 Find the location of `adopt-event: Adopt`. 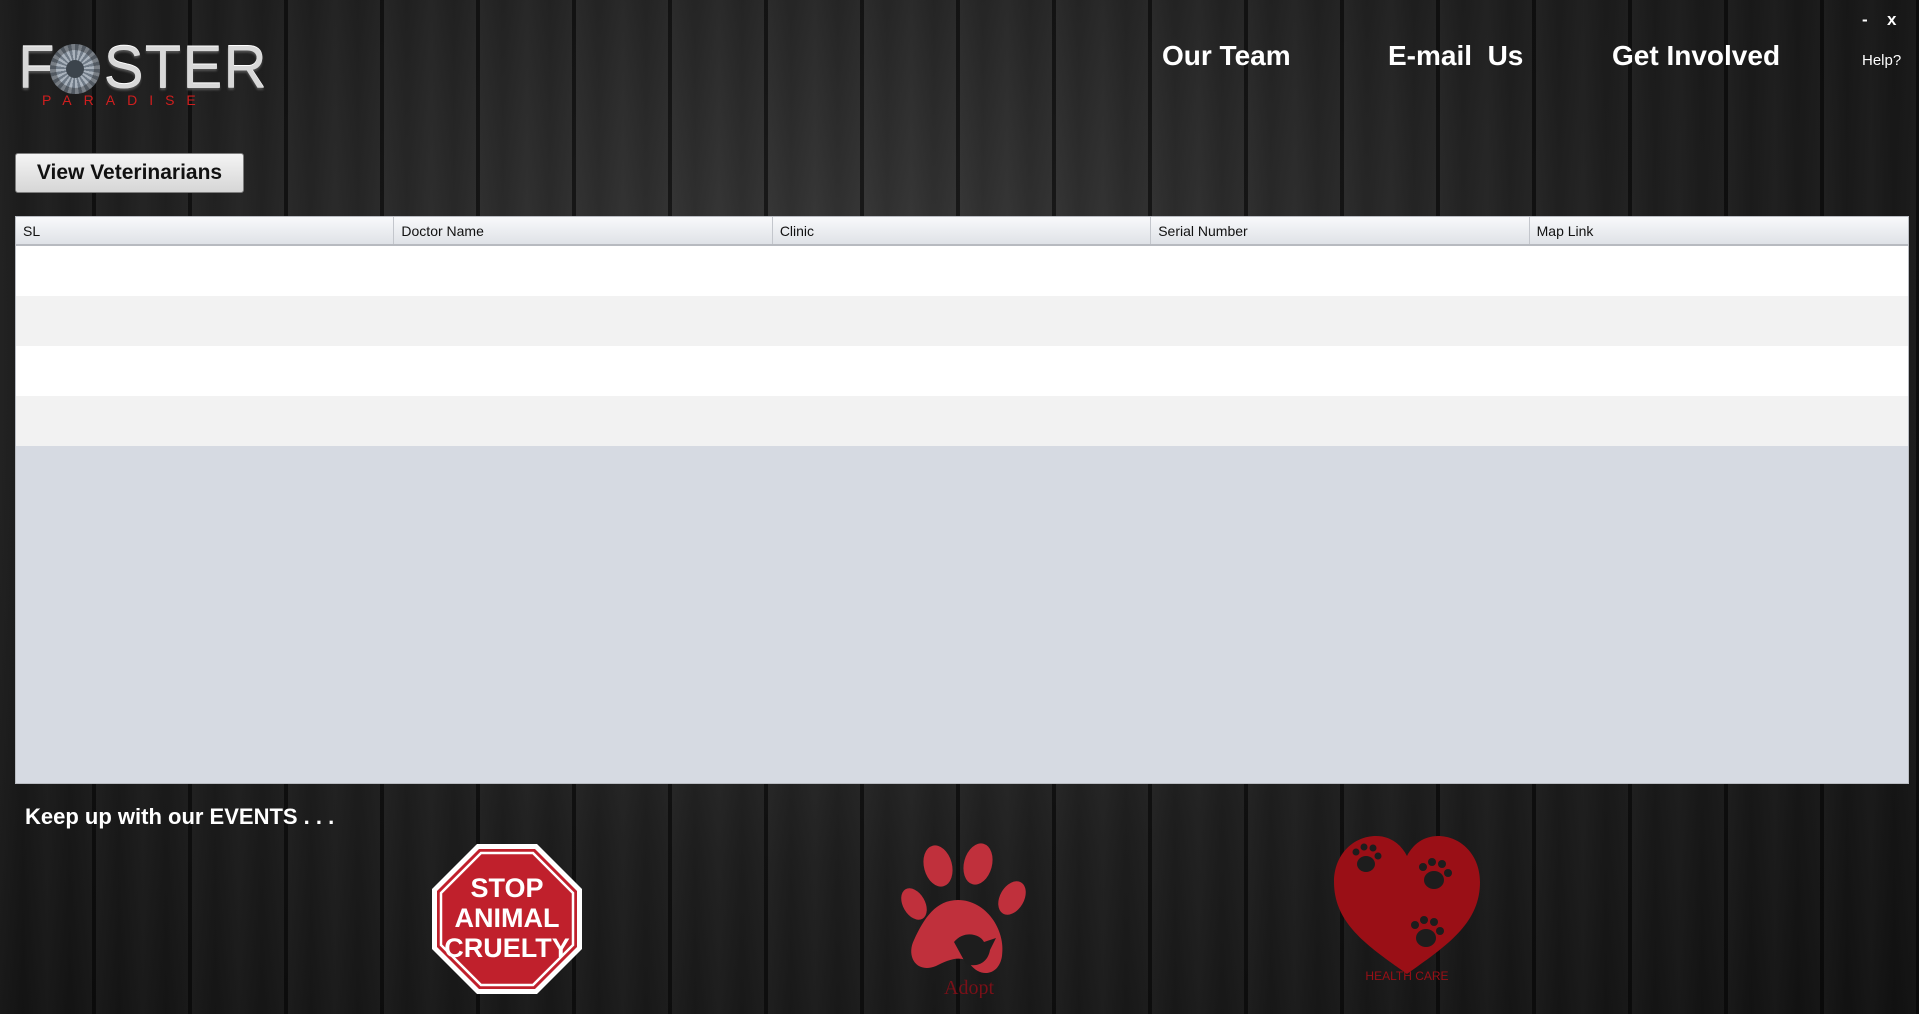

adopt-event: Adopt is located at coordinates (969, 918).